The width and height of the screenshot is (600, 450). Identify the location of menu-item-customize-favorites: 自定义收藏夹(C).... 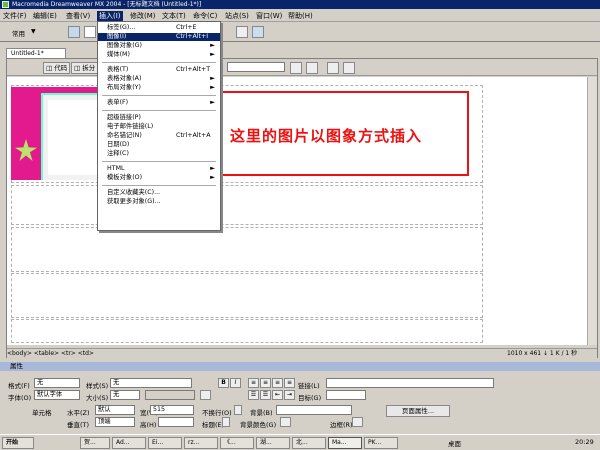
(159, 193).